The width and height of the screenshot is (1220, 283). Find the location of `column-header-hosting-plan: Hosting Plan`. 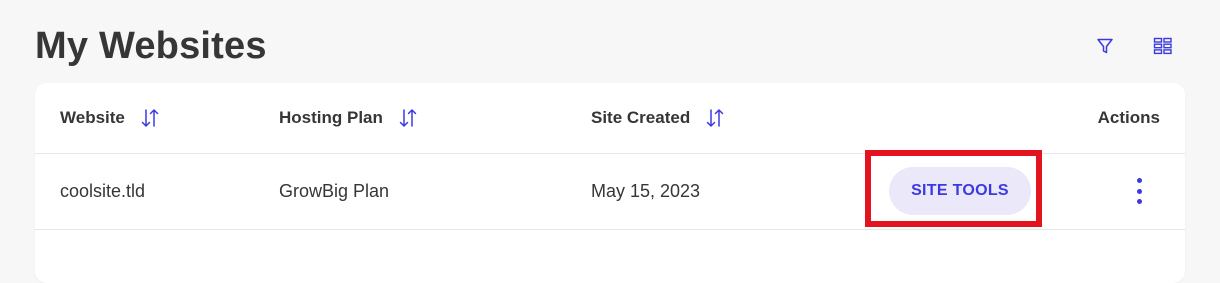

column-header-hosting-plan: Hosting Plan is located at coordinates (349, 118).